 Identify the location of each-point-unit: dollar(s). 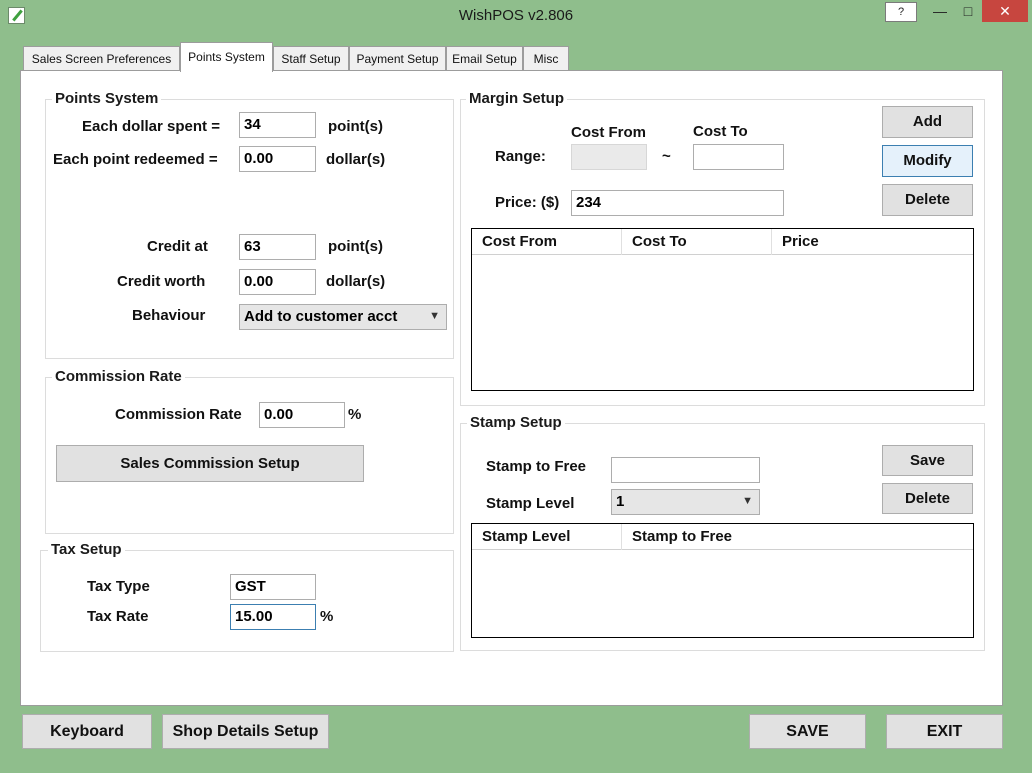
(356, 159).